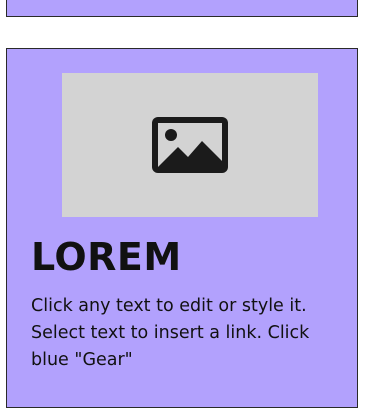 The width and height of the screenshot is (368, 408). I want to click on image-icon, so click(190, 145).